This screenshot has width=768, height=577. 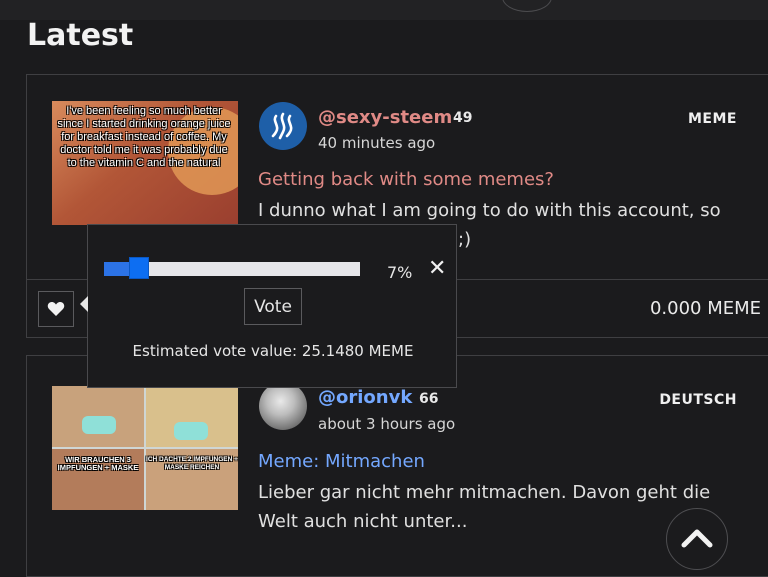 I want to click on like-button, so click(x=56, y=309).